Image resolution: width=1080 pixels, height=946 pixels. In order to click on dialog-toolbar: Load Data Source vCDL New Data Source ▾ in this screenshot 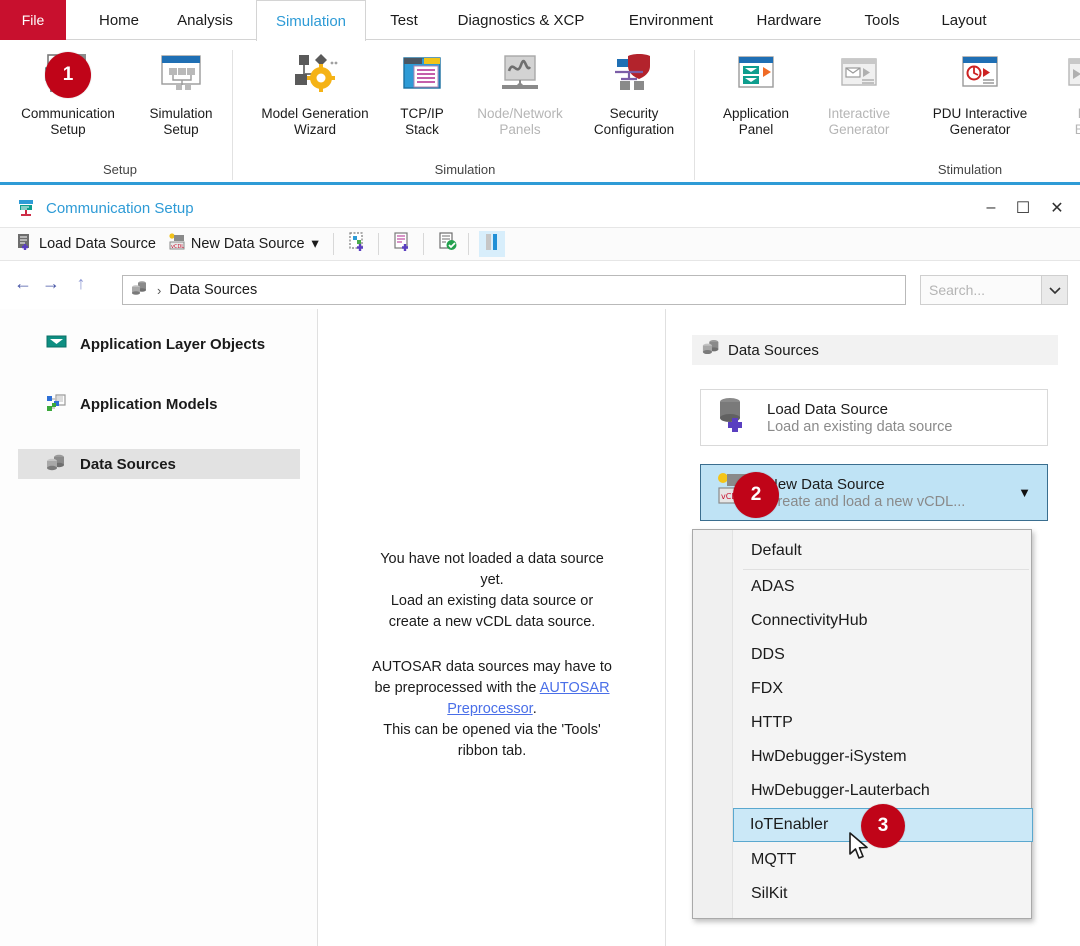, I will do `click(540, 244)`.